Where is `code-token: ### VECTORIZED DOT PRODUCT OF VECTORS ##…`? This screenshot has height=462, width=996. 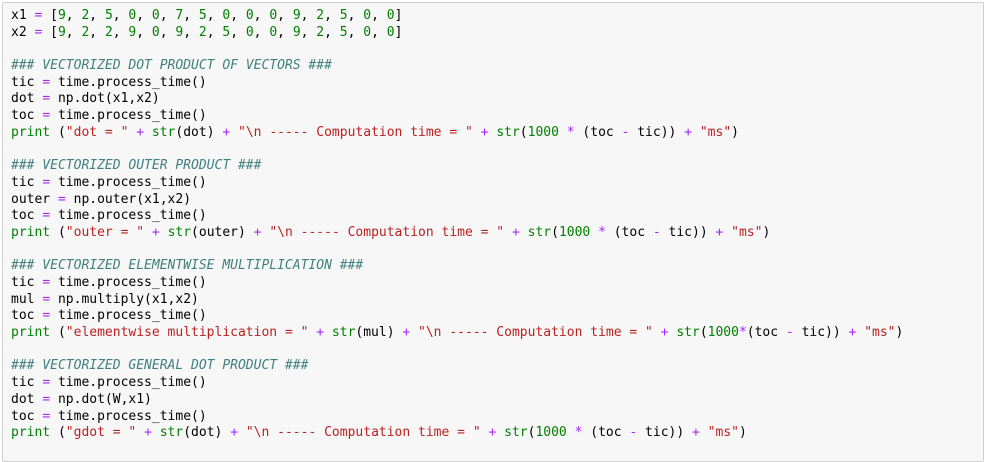 code-token: ### VECTORIZED DOT PRODUCT OF VECTORS ##… is located at coordinates (171, 66).